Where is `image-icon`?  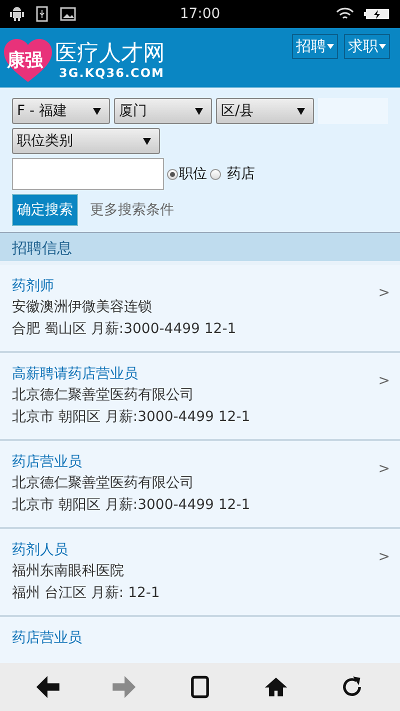 image-icon is located at coordinates (68, 14).